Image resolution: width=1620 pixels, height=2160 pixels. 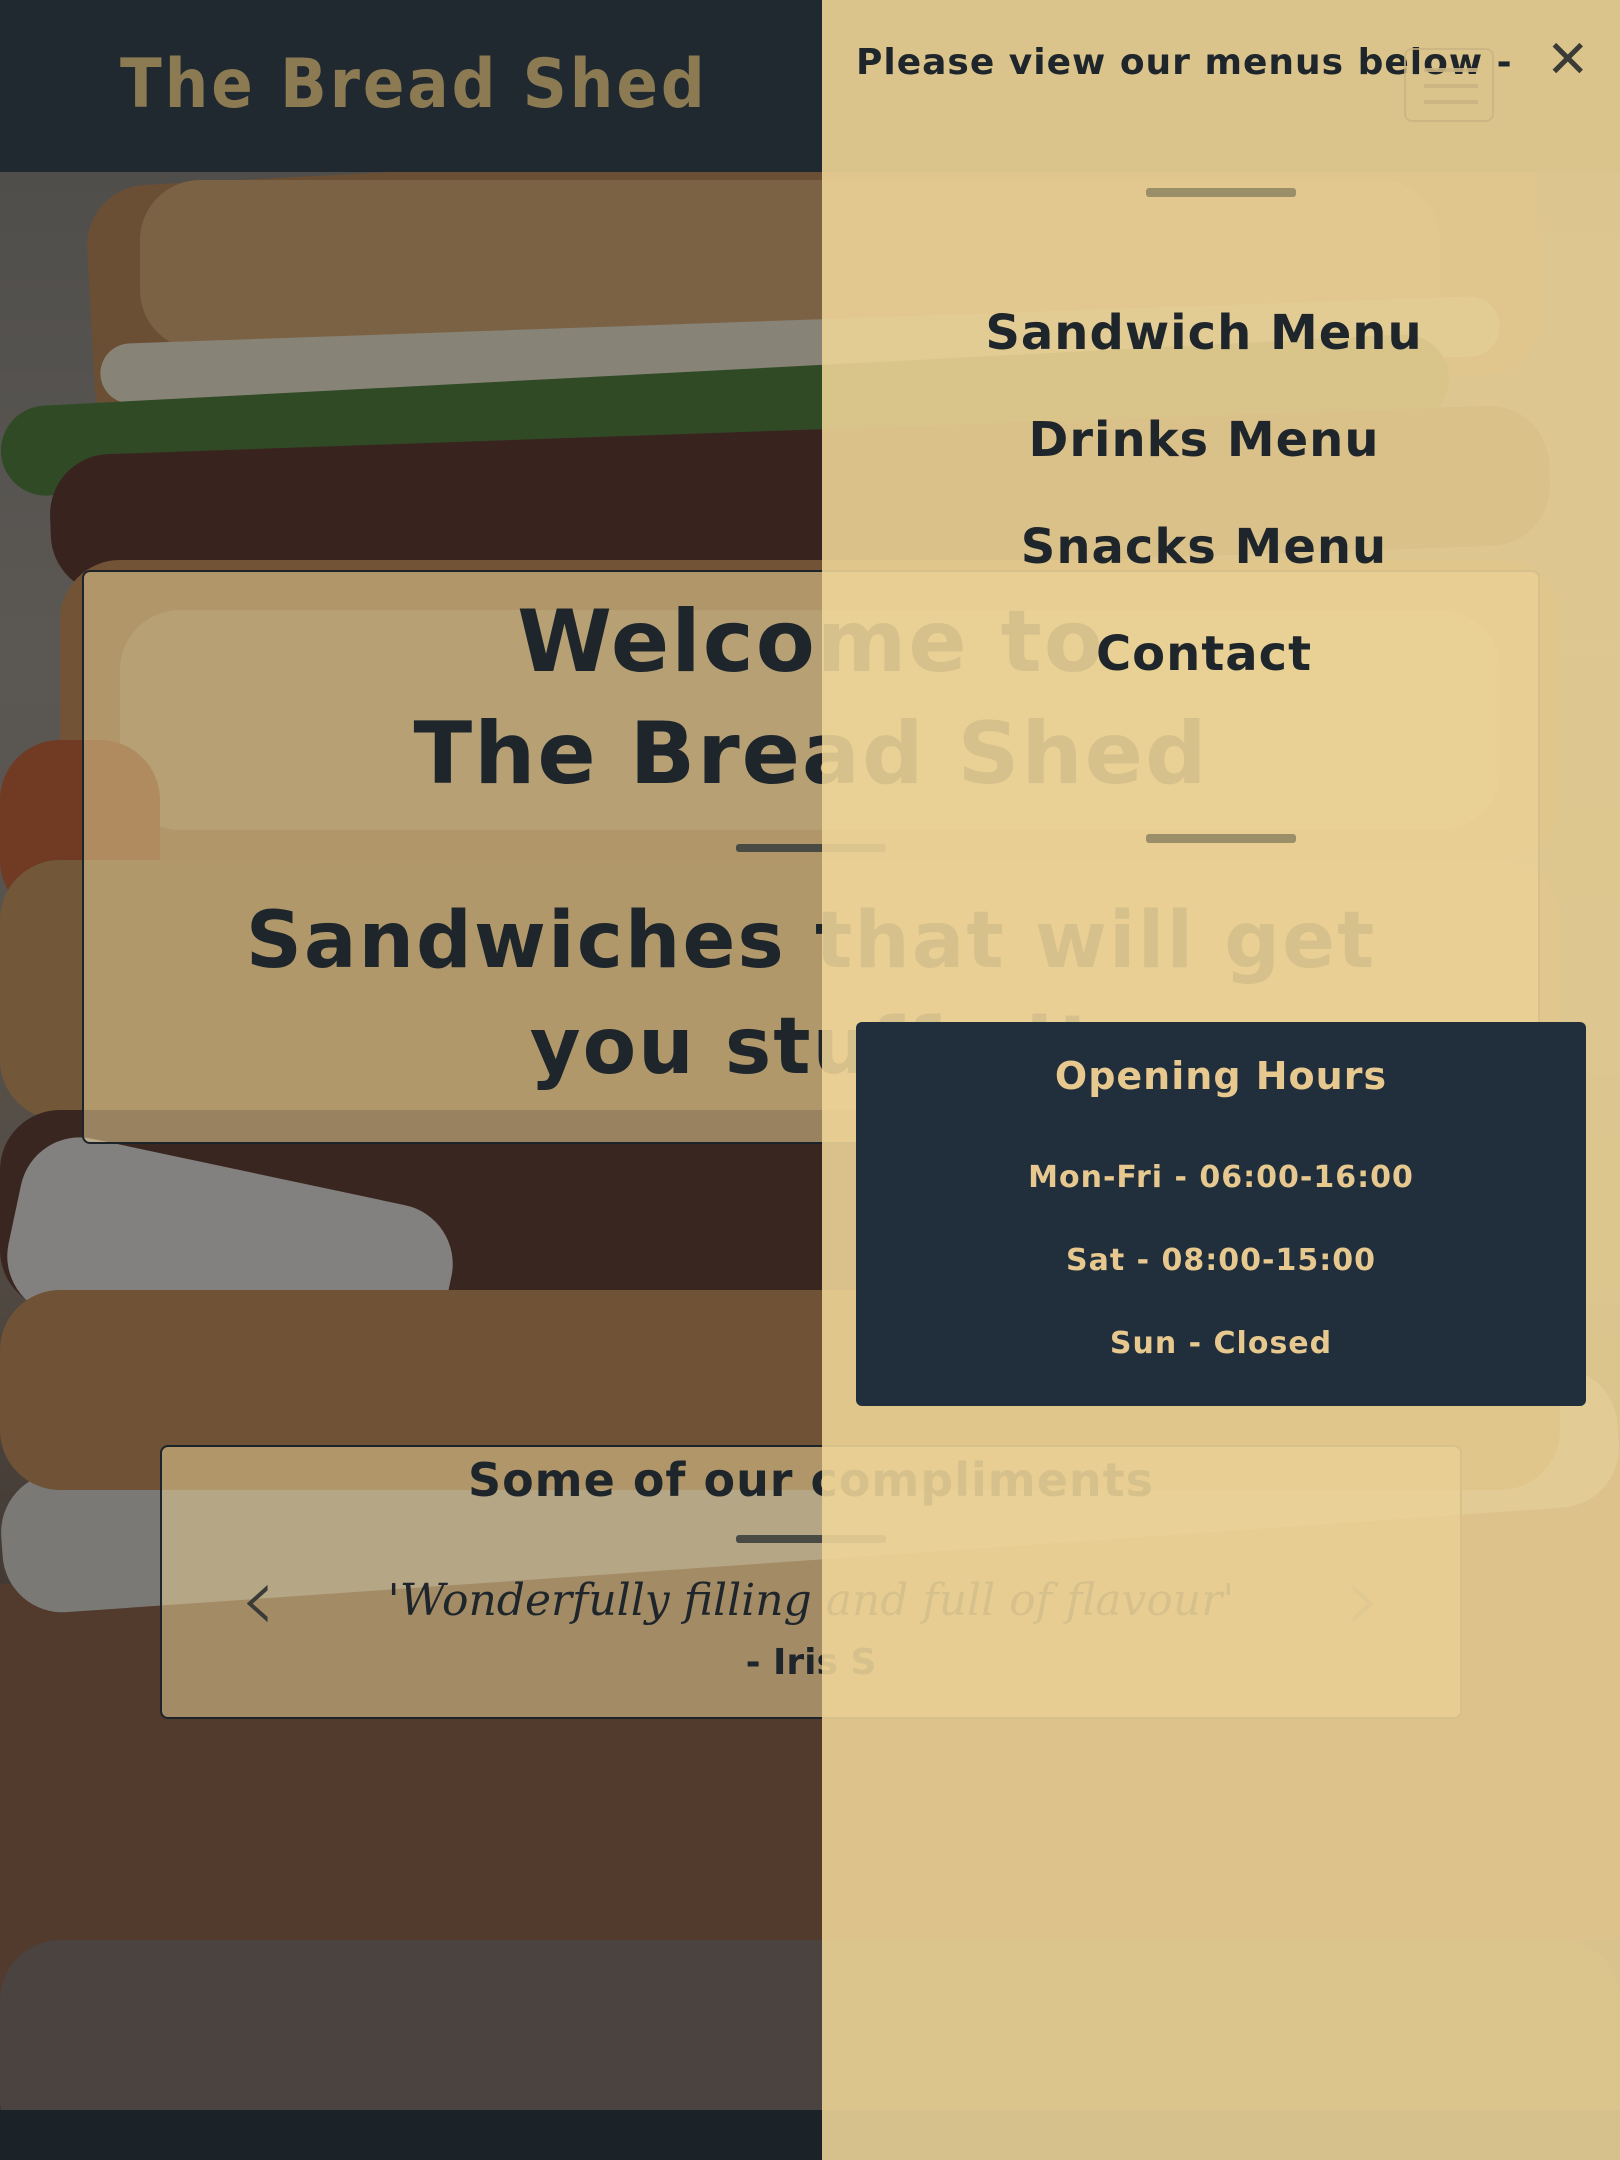 What do you see at coordinates (258, 1600) in the screenshot?
I see `chevron-left-icon: ‹` at bounding box center [258, 1600].